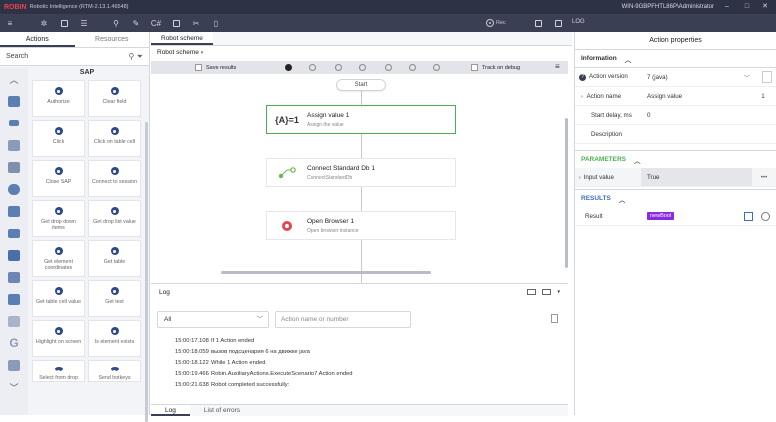 The width and height of the screenshot is (776, 422). What do you see at coordinates (361, 172) in the screenshot?
I see `action-node-connect-db: Connect Standard Db 1 ConnectStandardDb` at bounding box center [361, 172].